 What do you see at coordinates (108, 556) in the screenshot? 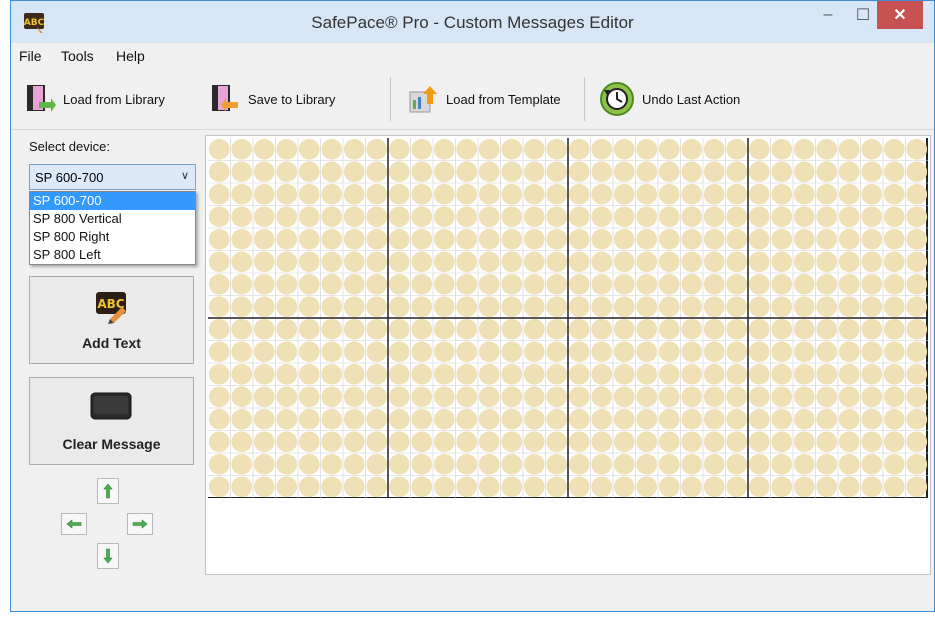
I see `move-down-button` at bounding box center [108, 556].